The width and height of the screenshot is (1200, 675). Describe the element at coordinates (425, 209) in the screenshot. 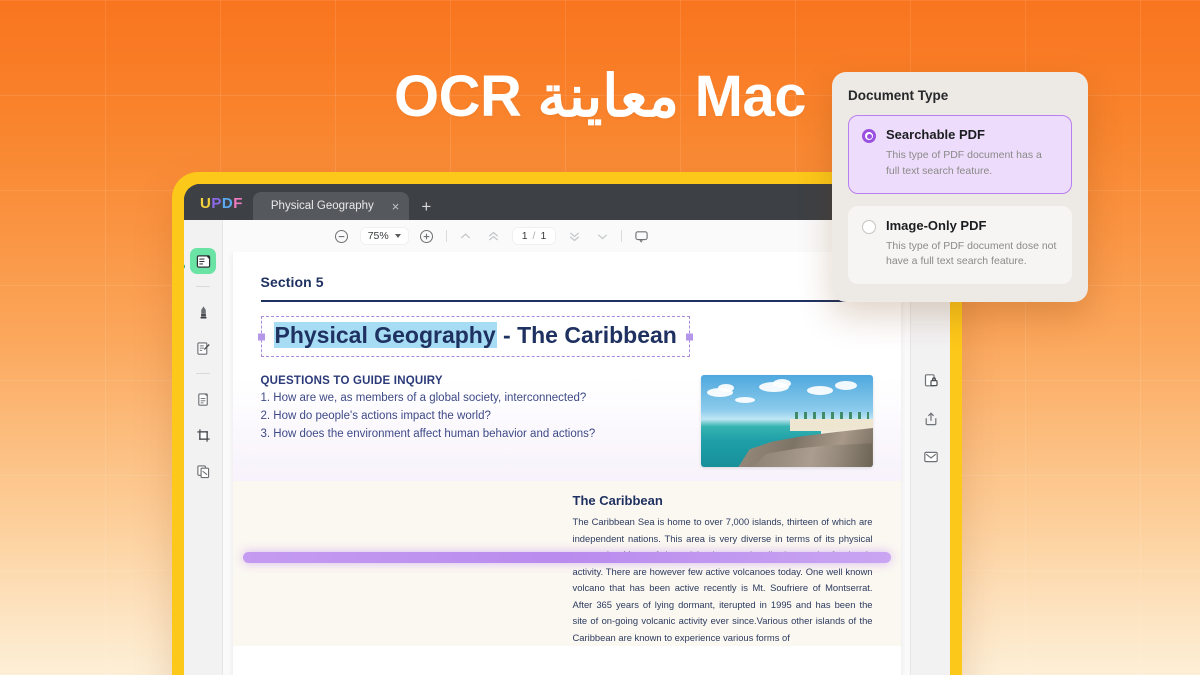

I see `new-tab-icon: +` at that location.